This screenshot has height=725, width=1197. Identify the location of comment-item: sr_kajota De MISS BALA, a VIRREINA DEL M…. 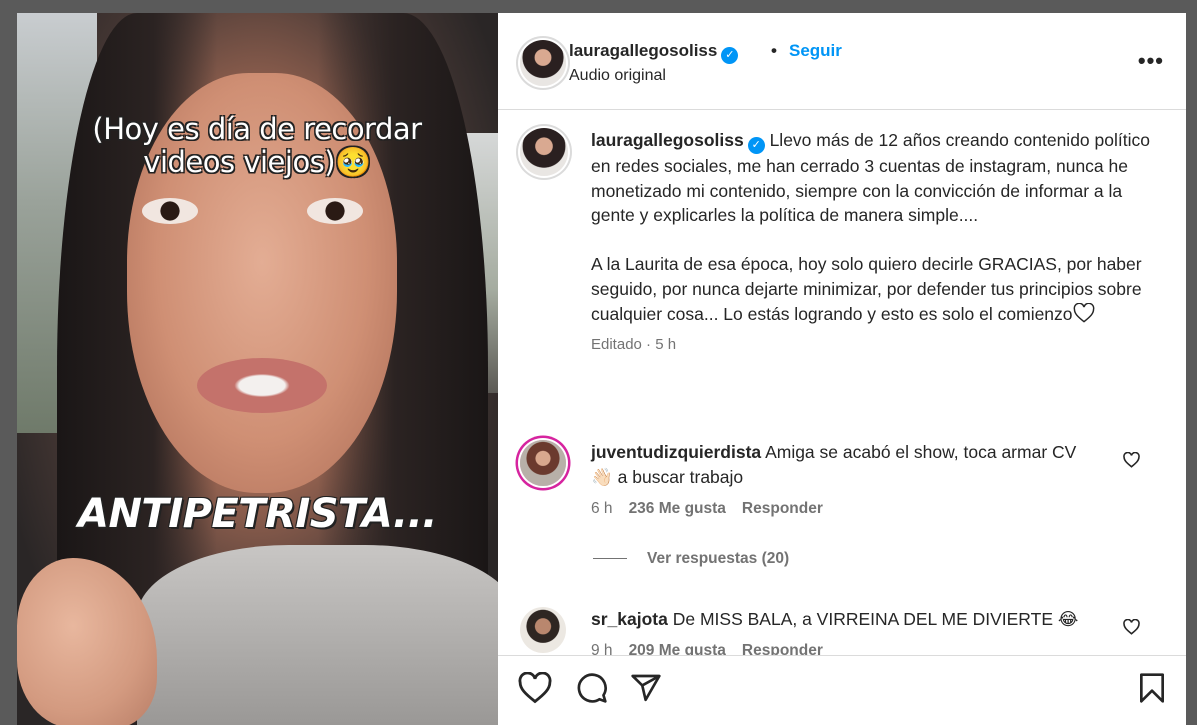
(840, 631).